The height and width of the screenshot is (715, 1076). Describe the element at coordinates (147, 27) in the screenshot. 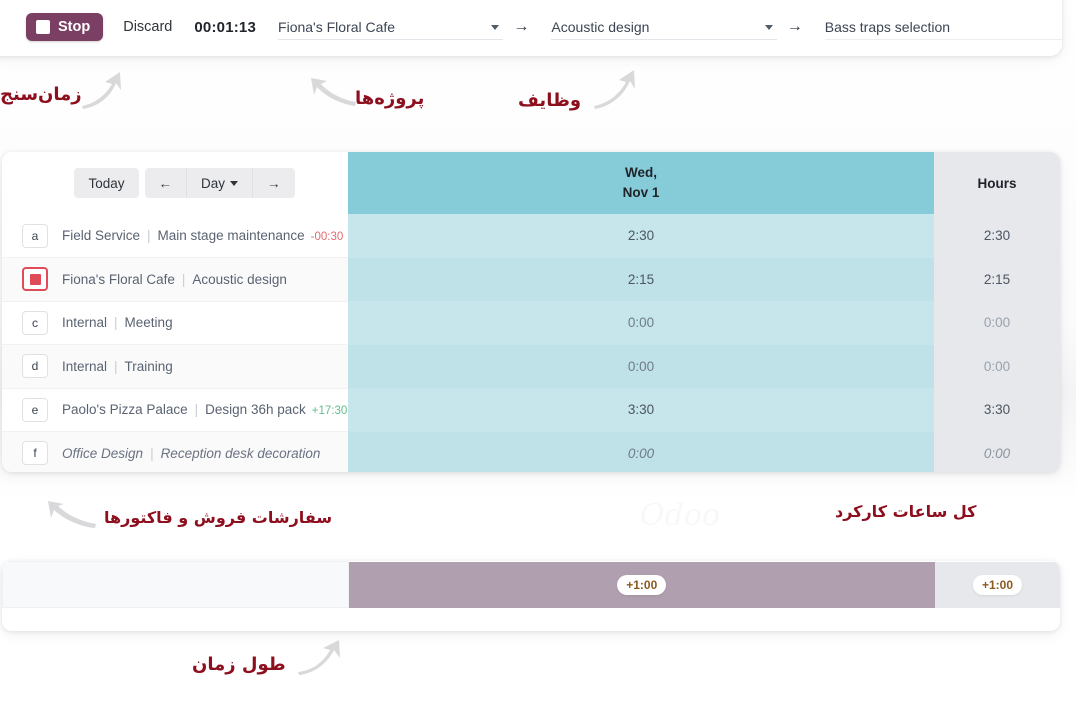

I see `discard-button: Discard` at that location.